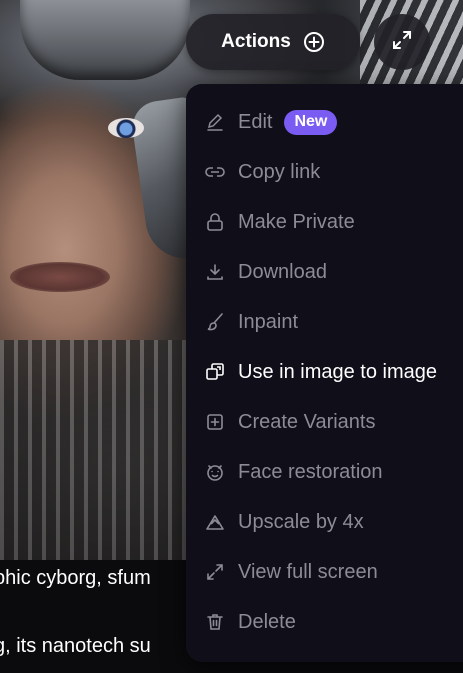  I want to click on menu-item-label: Face restoration, so click(310, 471).